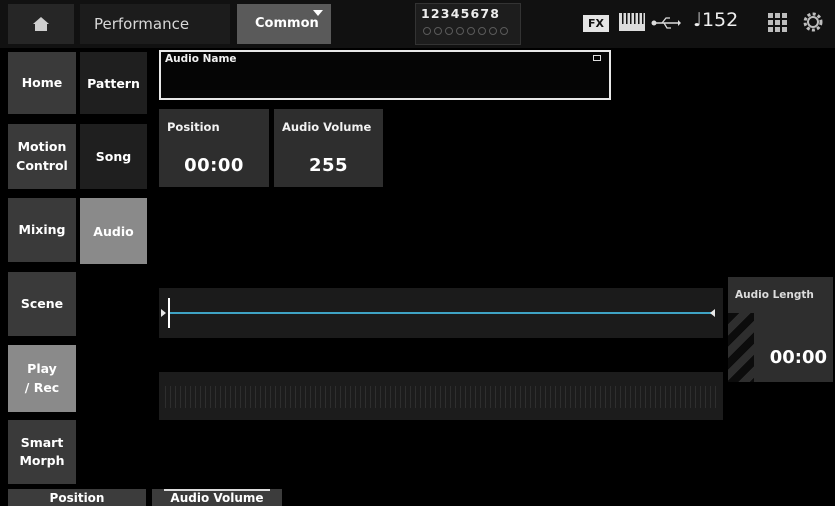 Image resolution: width=835 pixels, height=506 pixels. Describe the element at coordinates (813, 22) in the screenshot. I see `gear-icon` at that location.